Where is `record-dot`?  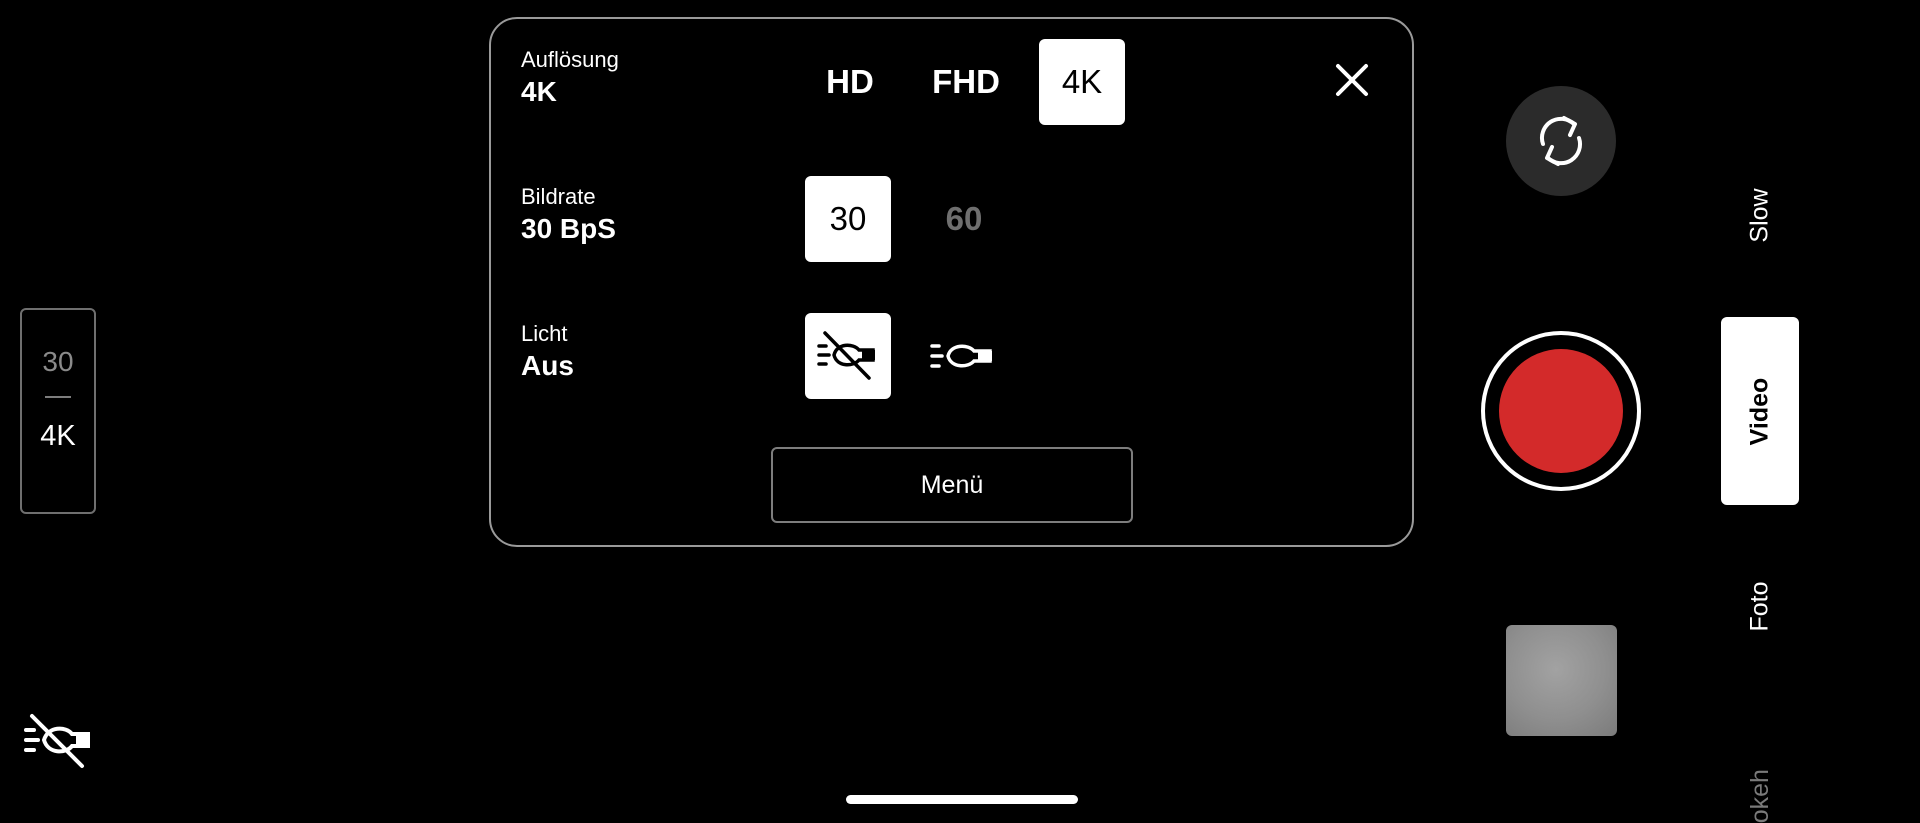
record-dot is located at coordinates (1561, 411).